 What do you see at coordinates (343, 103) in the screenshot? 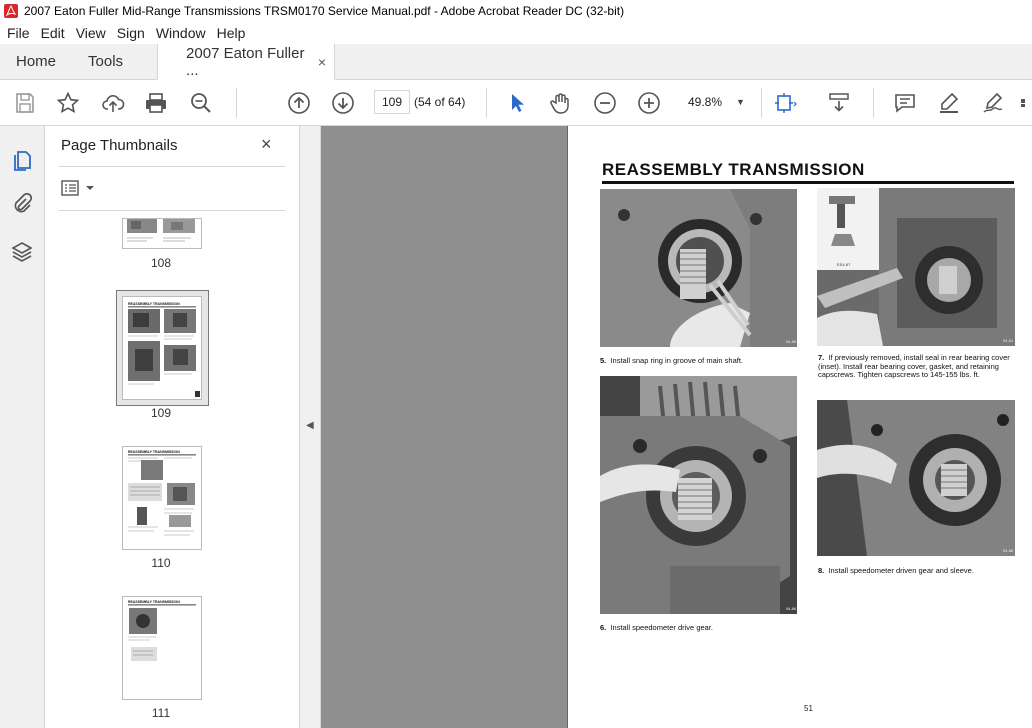
I see `next-page-icon` at bounding box center [343, 103].